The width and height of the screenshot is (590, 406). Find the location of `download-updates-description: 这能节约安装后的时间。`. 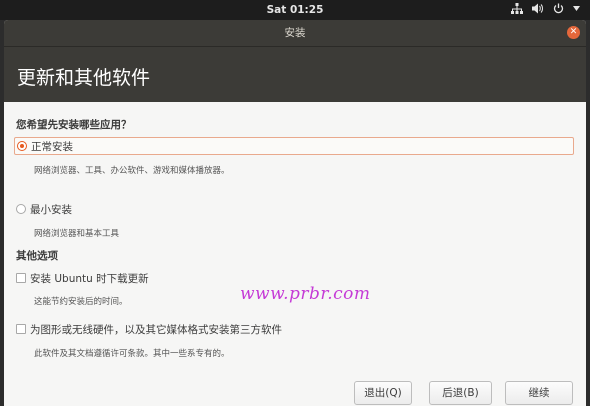

download-updates-description: 这能节约安装后的时间。 is located at coordinates (81, 302).